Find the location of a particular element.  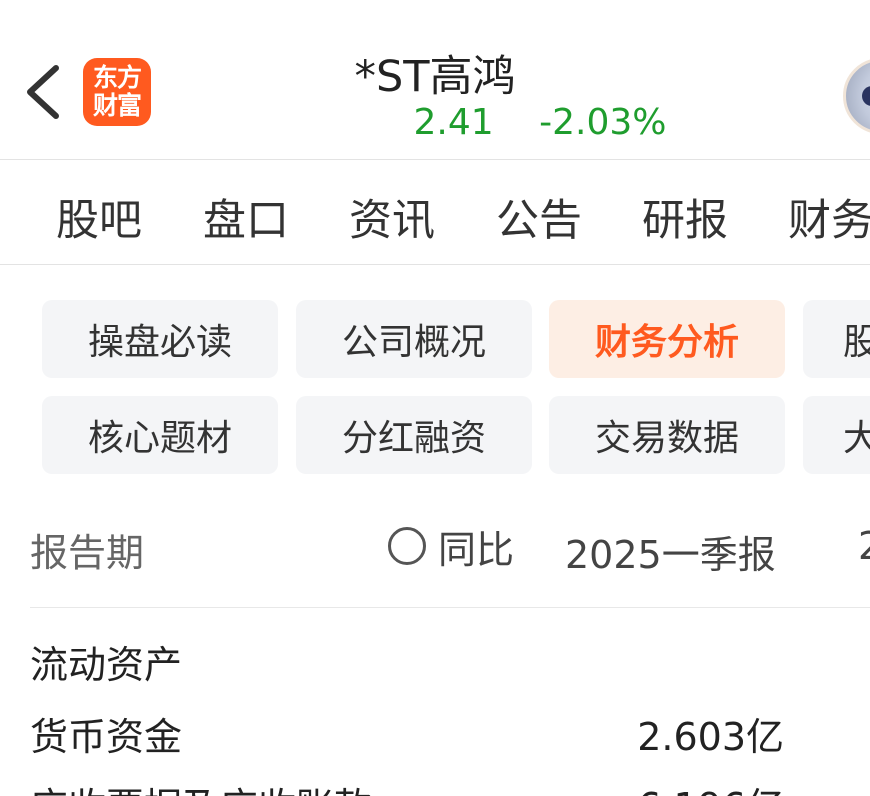

chip-shareholders: 股 is located at coordinates (836, 339).